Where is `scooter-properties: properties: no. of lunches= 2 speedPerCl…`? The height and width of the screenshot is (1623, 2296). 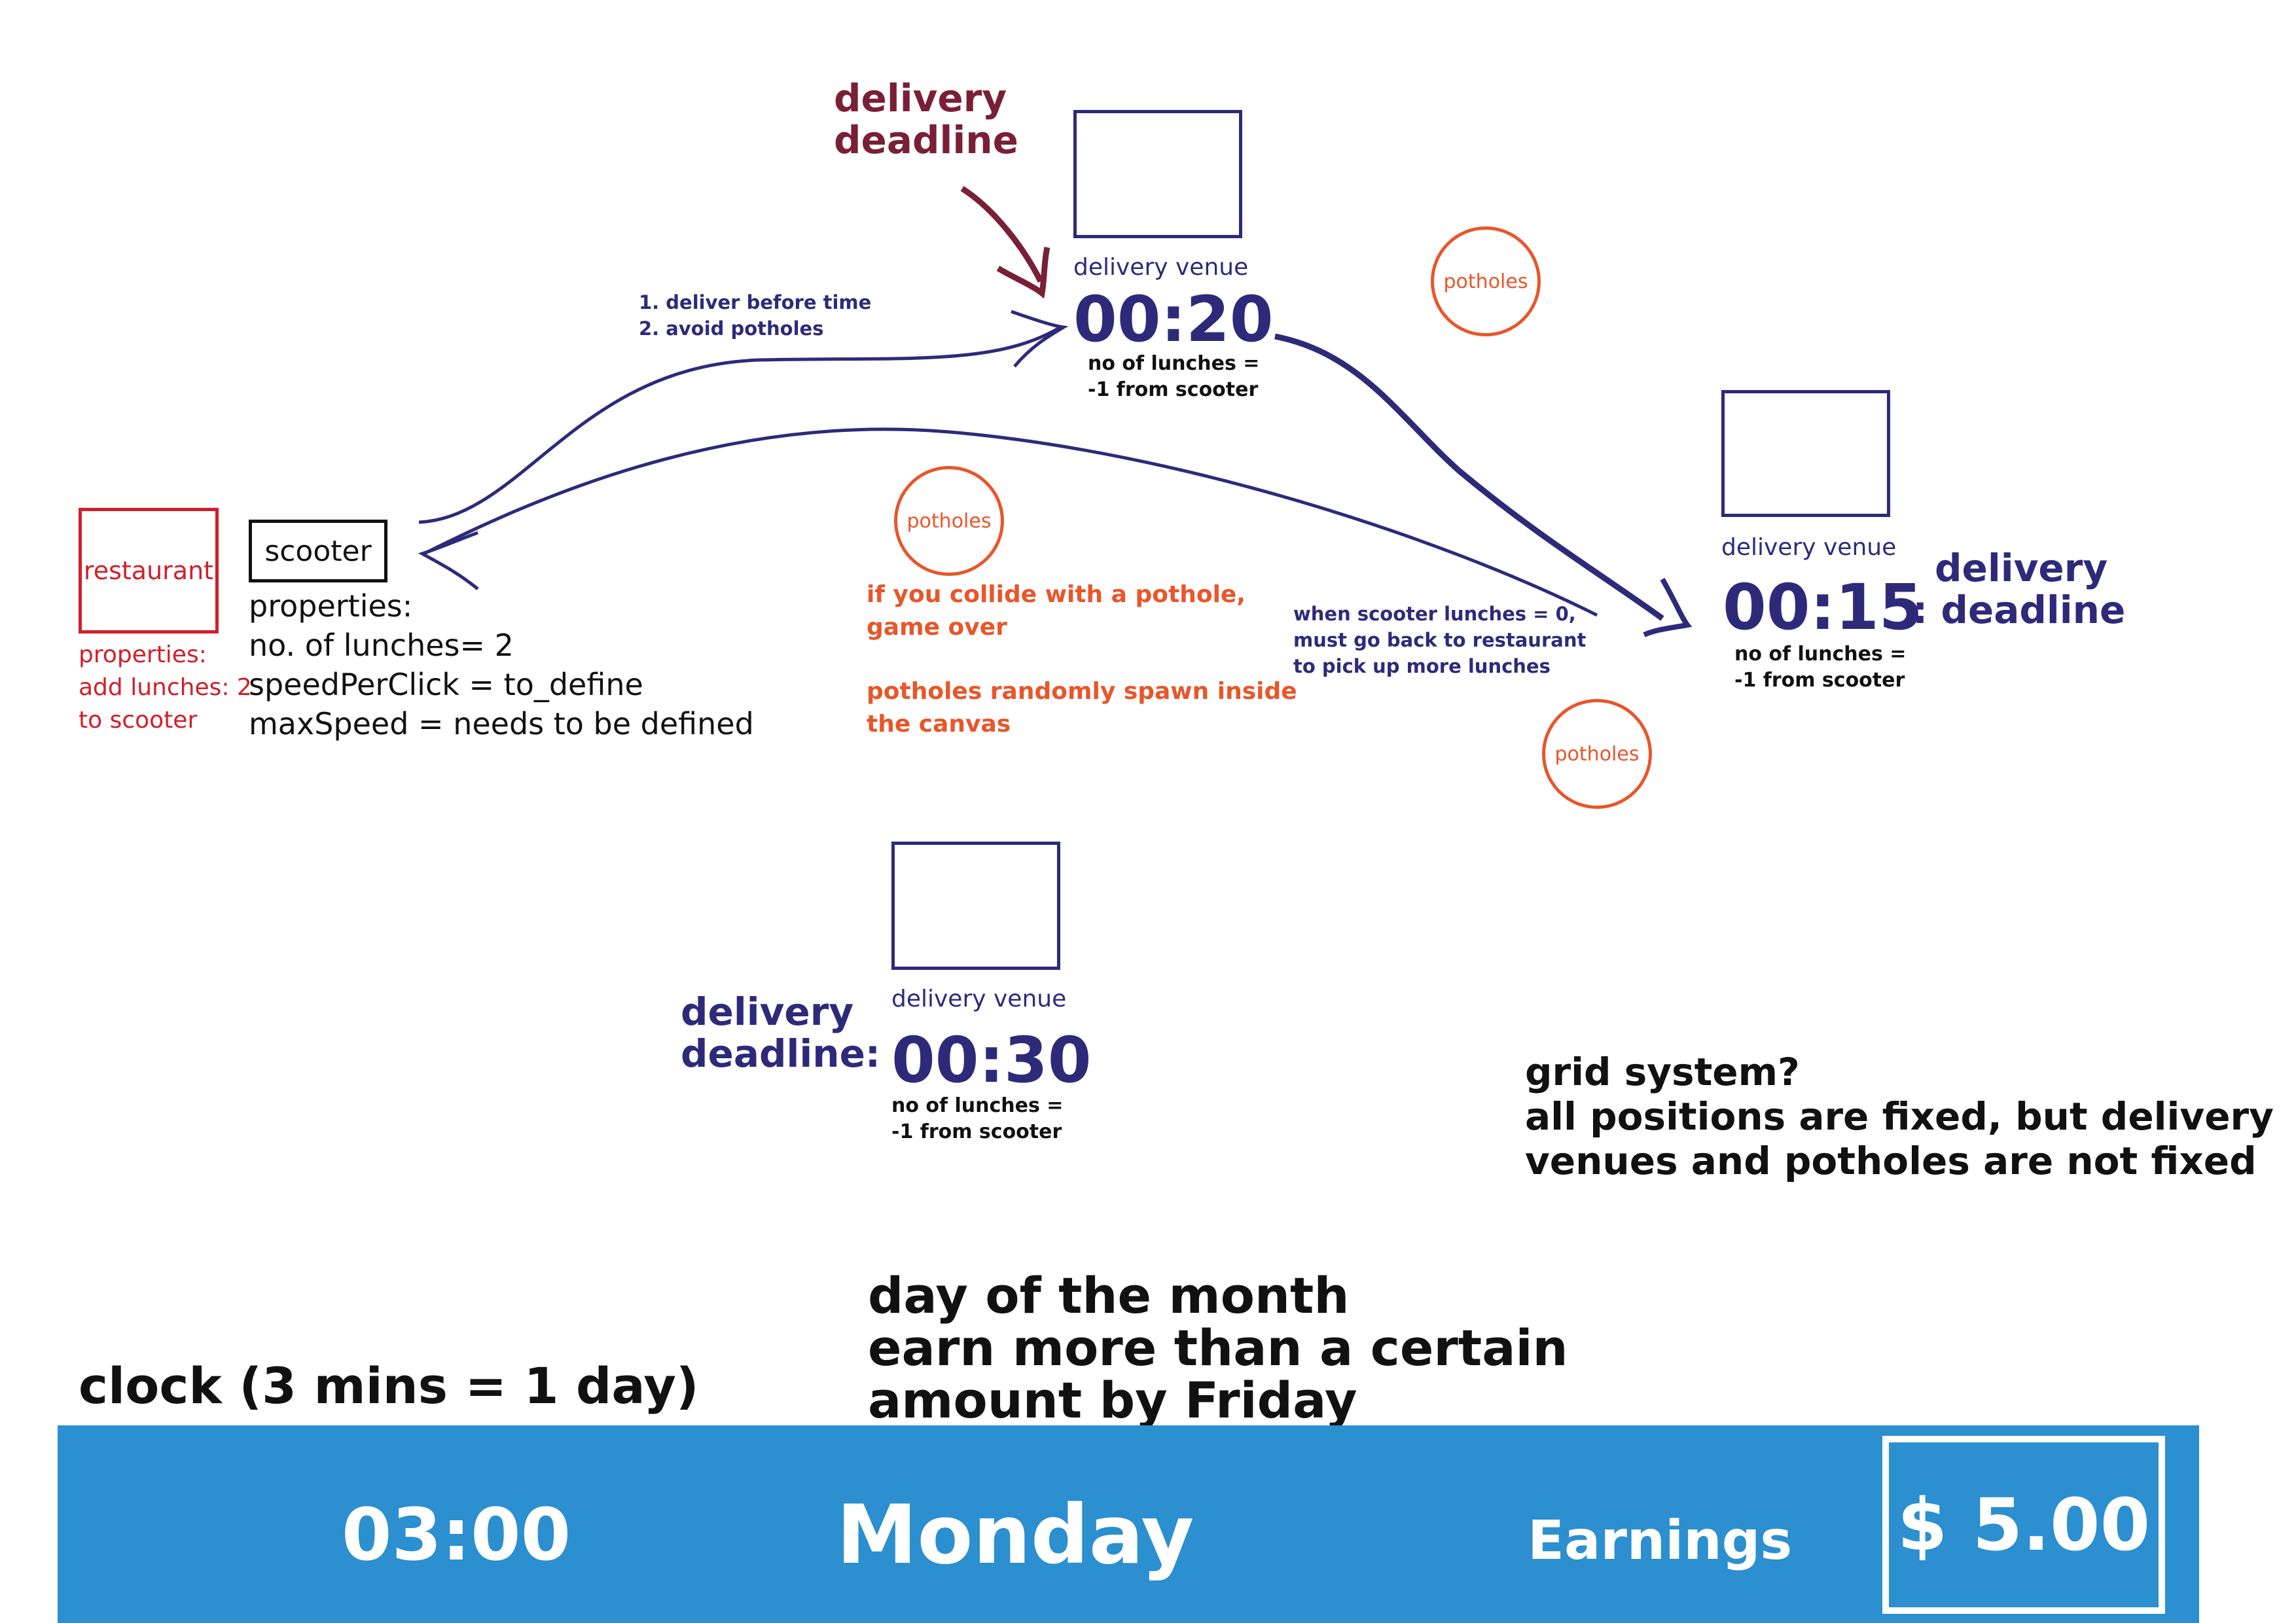
scooter-properties: properties: no. of lunches= 2 speedPerCl… is located at coordinates (501, 664).